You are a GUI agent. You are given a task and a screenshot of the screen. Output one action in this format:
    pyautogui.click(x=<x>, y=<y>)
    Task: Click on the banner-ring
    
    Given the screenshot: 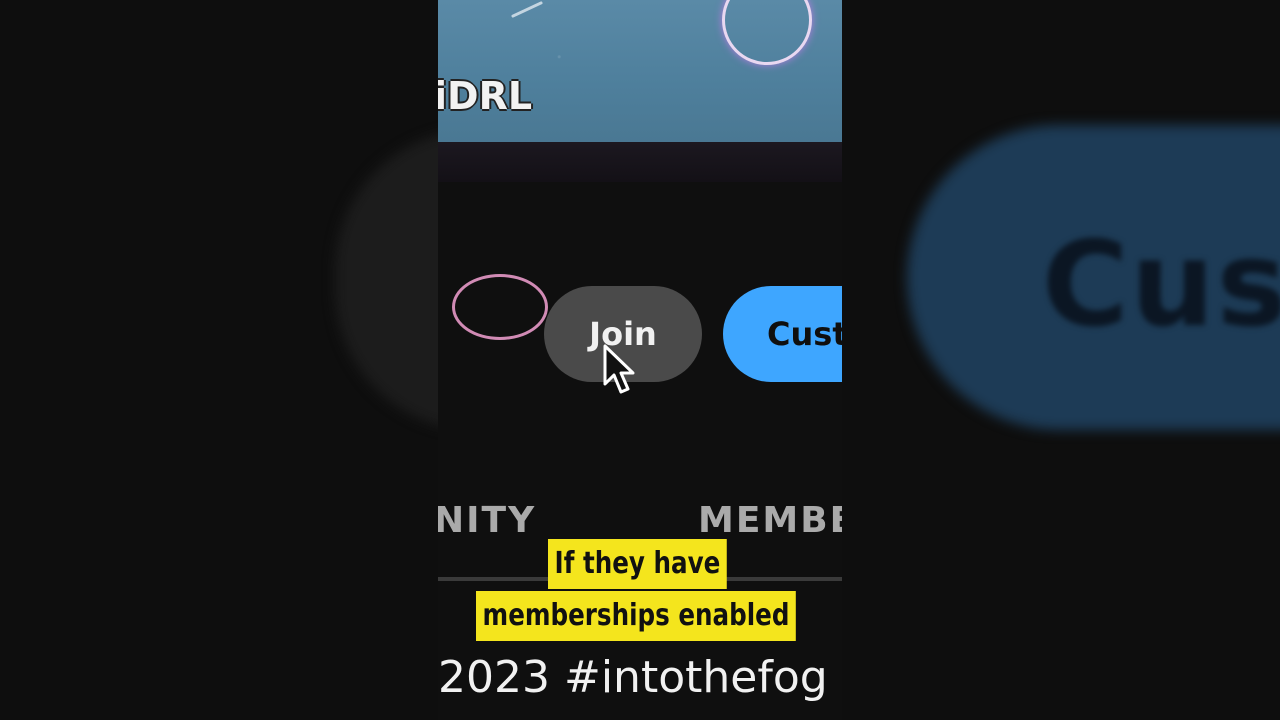 What is the action you would take?
    pyautogui.click(x=767, y=32)
    